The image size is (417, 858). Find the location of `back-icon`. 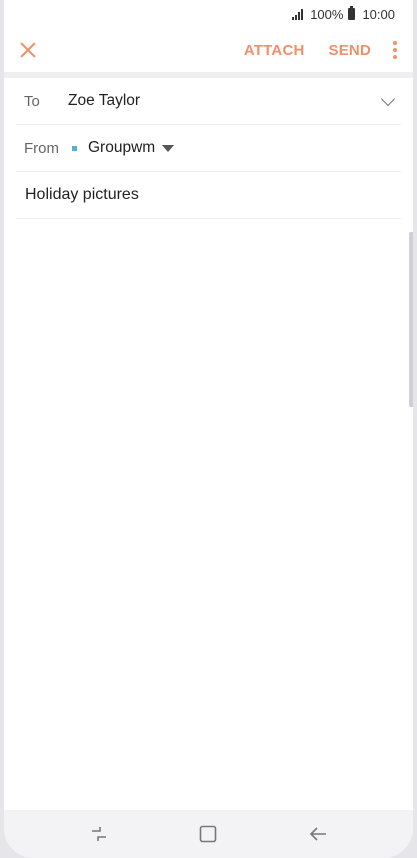

back-icon is located at coordinates (318, 834).